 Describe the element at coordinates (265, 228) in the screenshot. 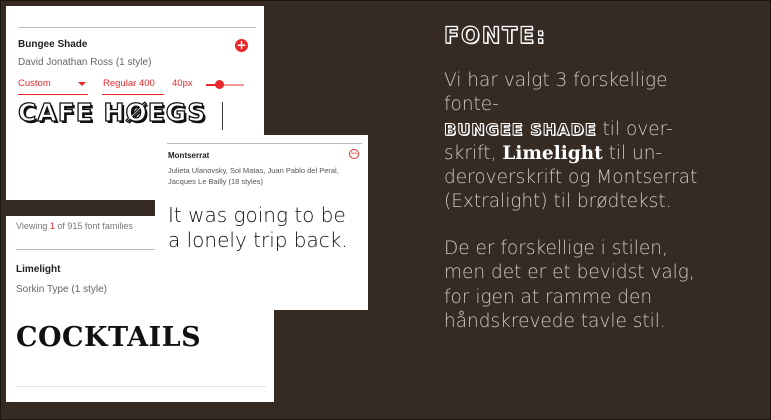

I see `sample-text-montserrat: It was going to be a lonely trip back.` at that location.